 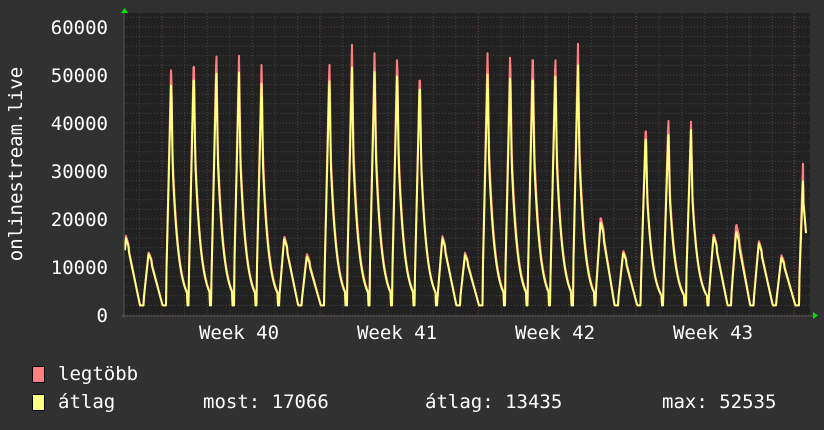 I want to click on legend-max-value: max: 52535, so click(x=719, y=402).